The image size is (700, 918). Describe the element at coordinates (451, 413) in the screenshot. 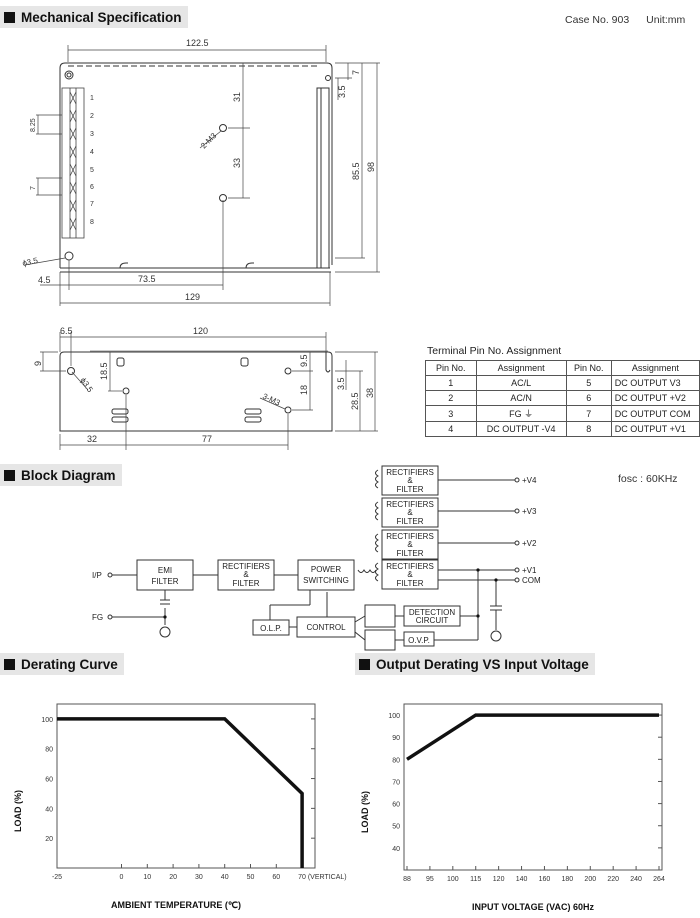

I see `table-cell: 3` at that location.